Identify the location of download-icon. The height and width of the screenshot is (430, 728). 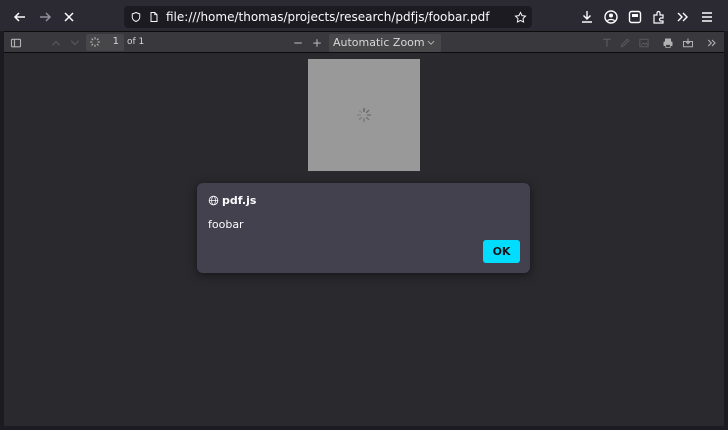
(587, 17).